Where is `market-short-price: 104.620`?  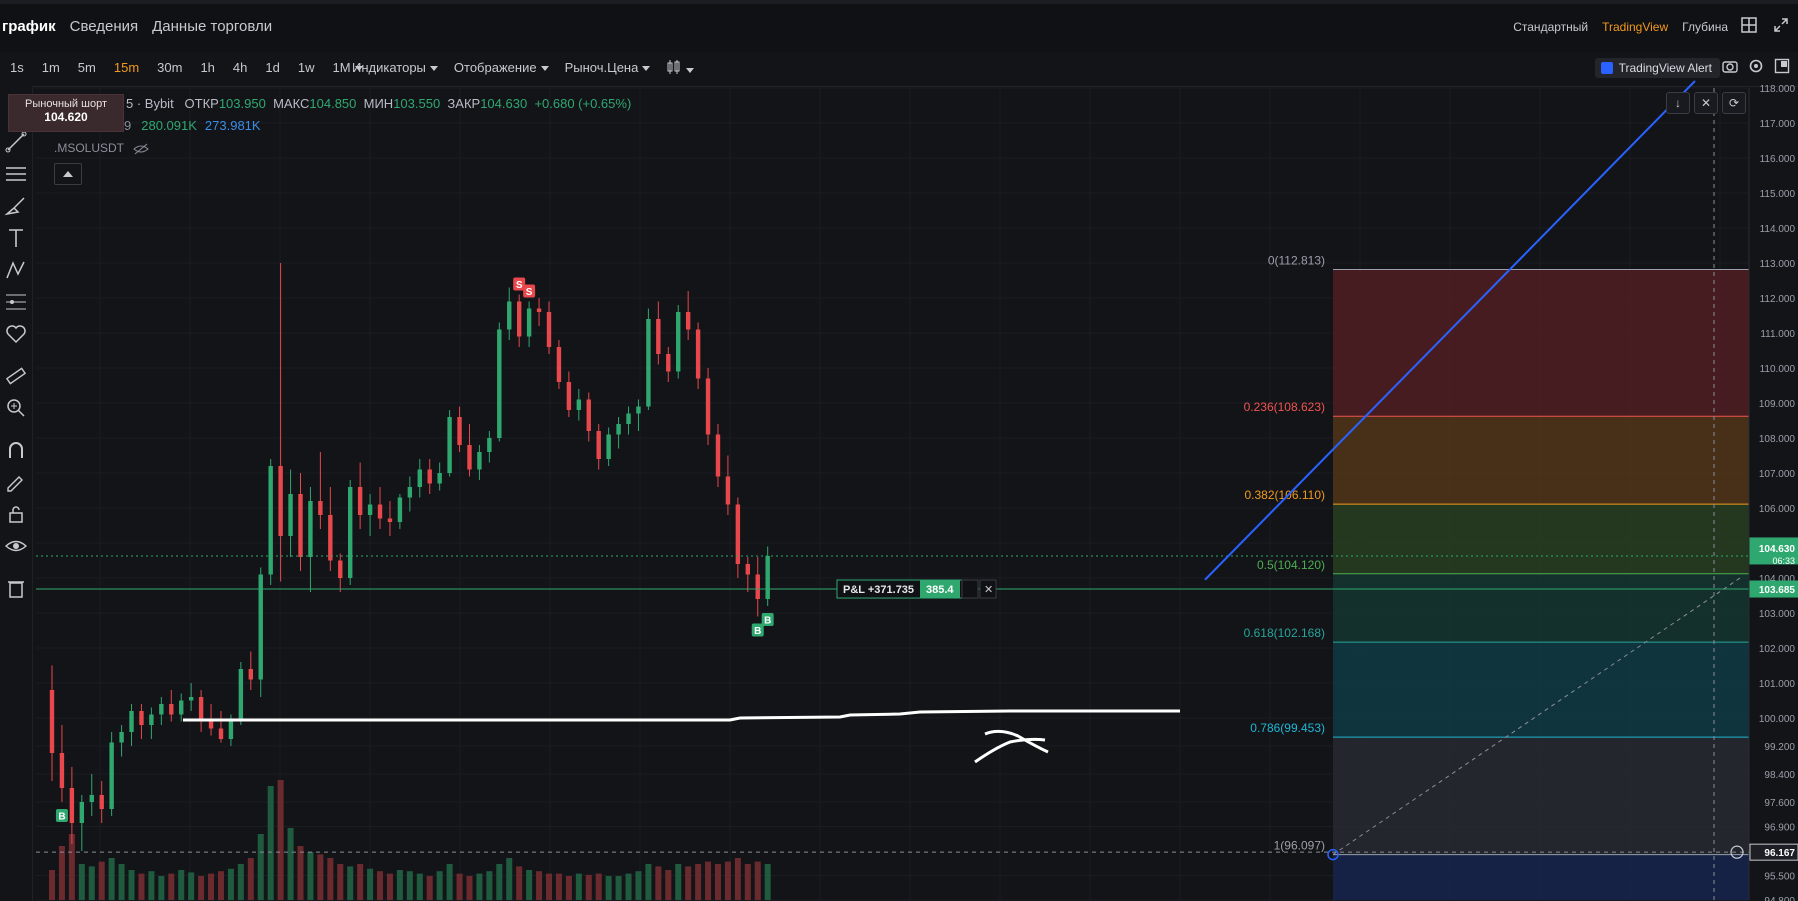
market-short-price: 104.620 is located at coordinates (66, 117).